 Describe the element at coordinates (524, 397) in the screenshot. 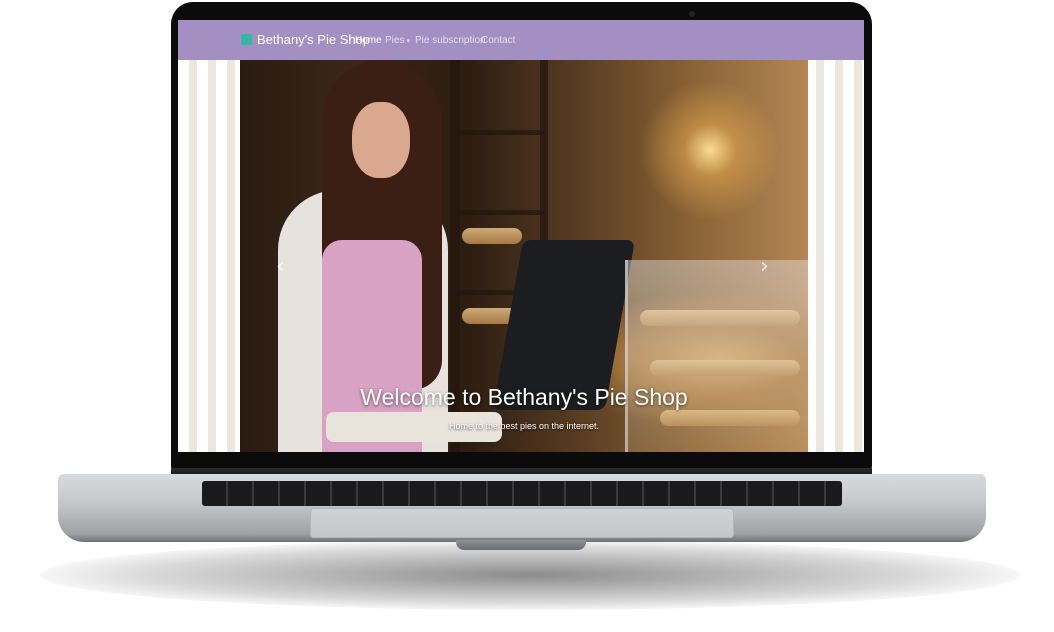

I see `carousel-caption-title: Welcome to Bethany's Pie Shop` at that location.